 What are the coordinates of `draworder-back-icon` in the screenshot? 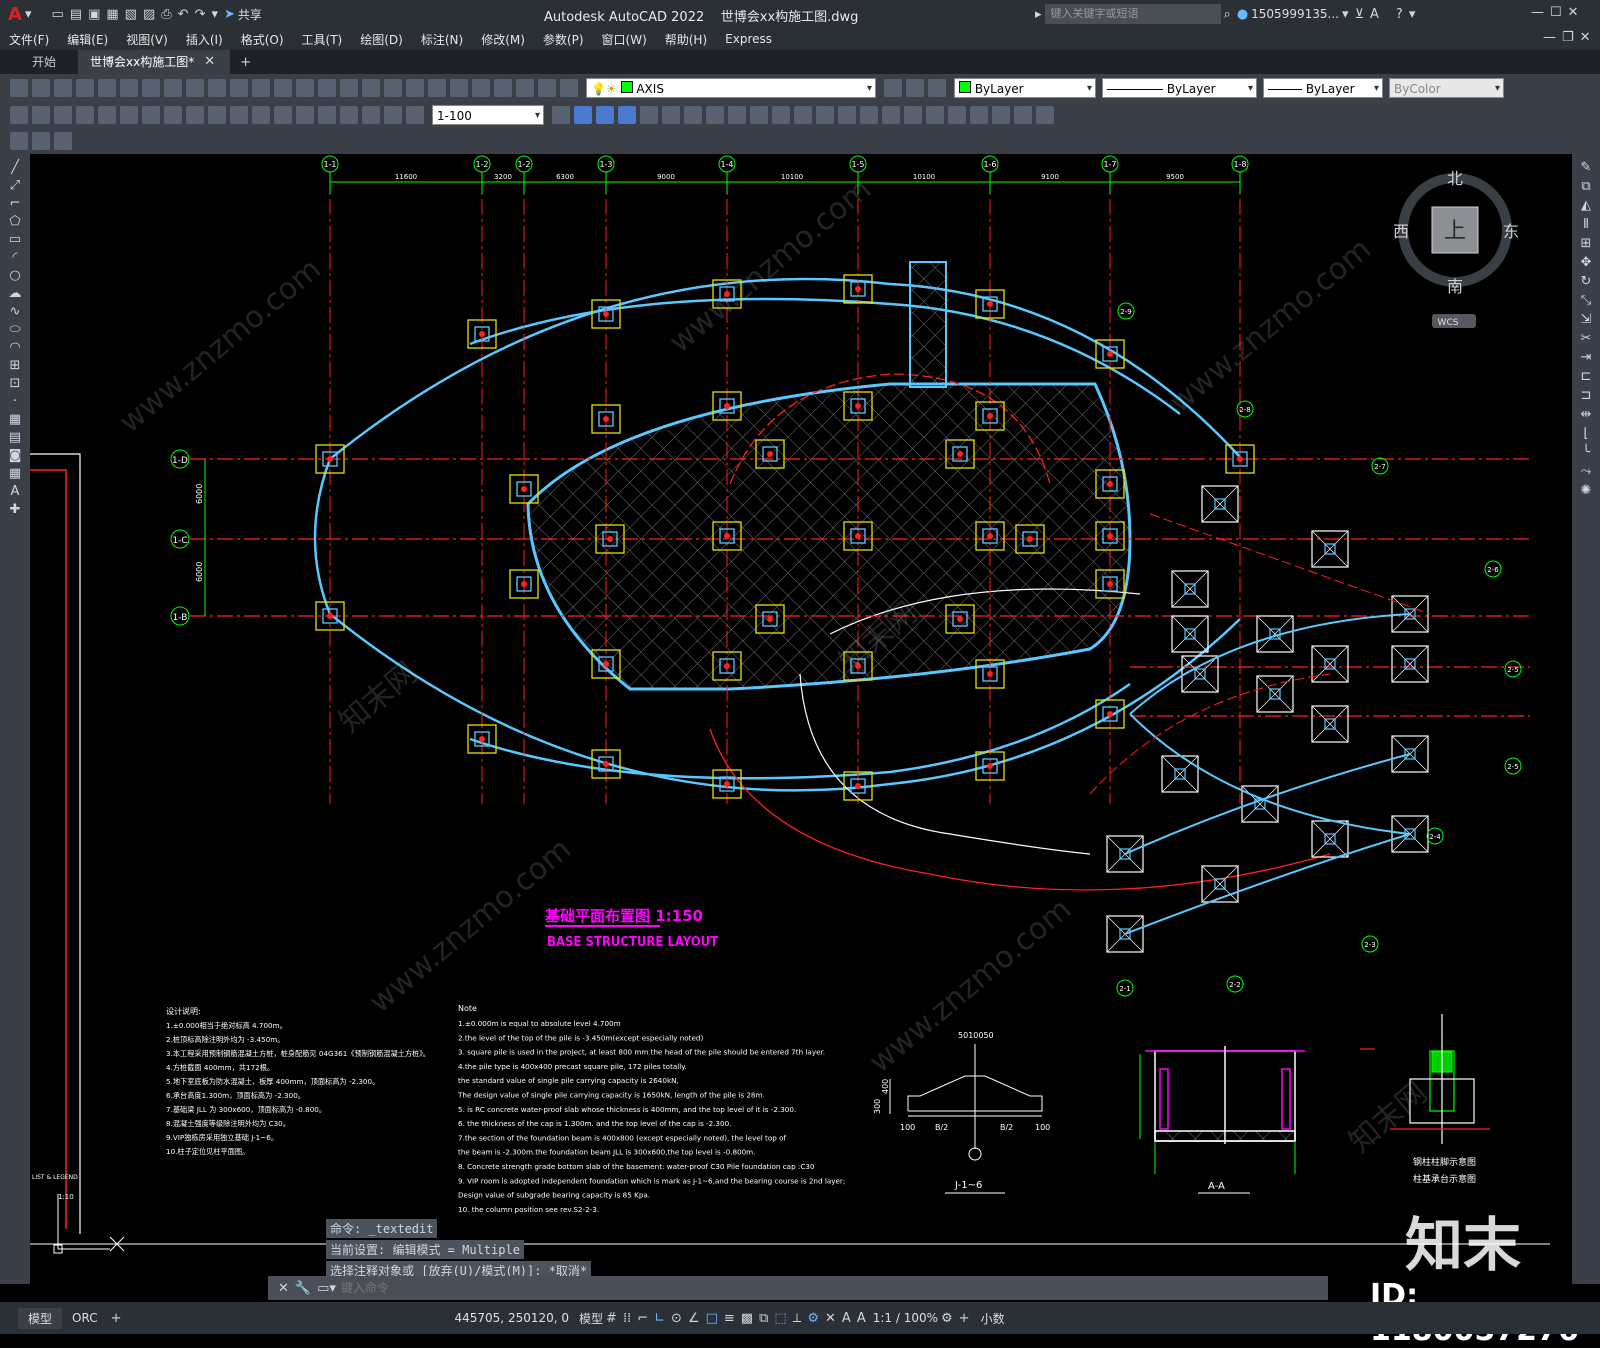 It's located at (605, 115).